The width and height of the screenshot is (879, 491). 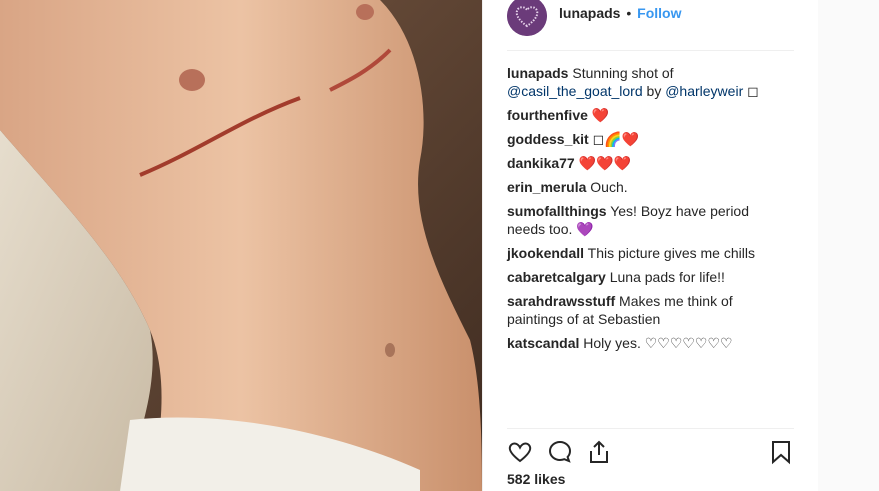 What do you see at coordinates (704, 91) in the screenshot?
I see `mention-link: @harleyweir` at bounding box center [704, 91].